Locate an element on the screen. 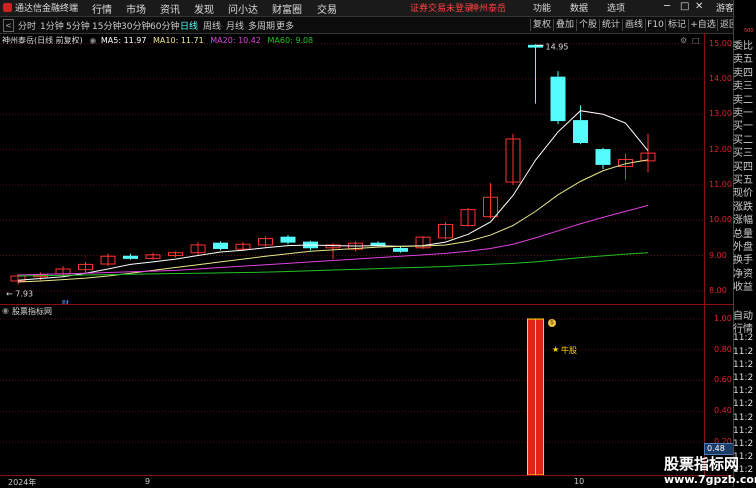  mark-button: 标记 is located at coordinates (676, 25).